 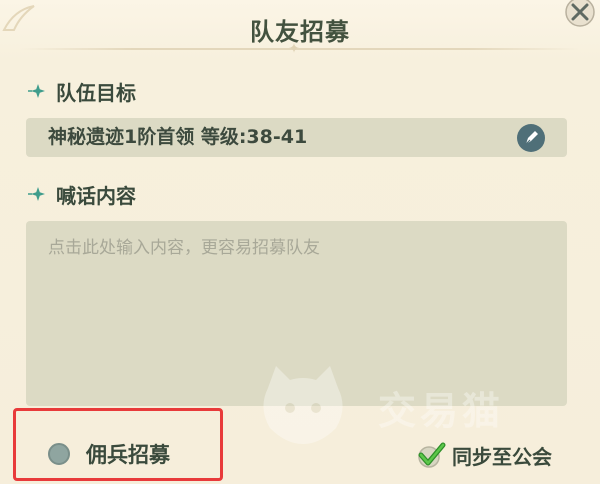 I want to click on watermark: 交易猫, so click(x=408, y=403).